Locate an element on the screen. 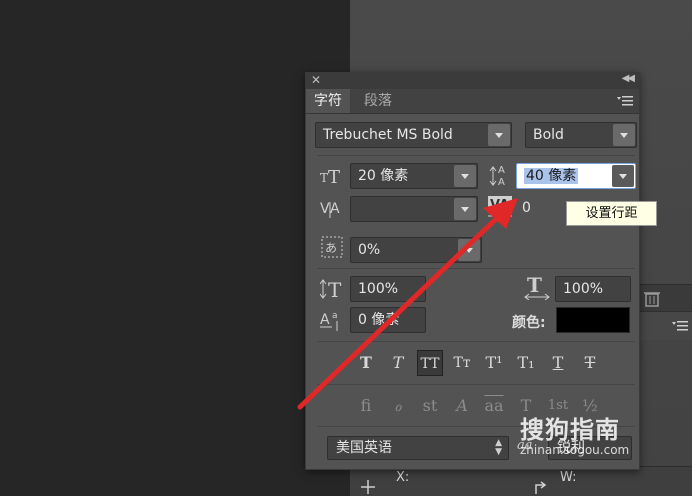 This screenshot has height=496, width=692. tab-character: 字符 is located at coordinates (328, 101).